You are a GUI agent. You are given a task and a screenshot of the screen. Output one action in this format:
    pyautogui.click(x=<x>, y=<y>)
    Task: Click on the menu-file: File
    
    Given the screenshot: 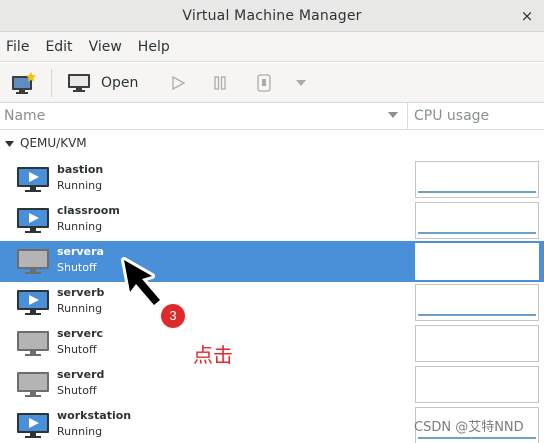 What is the action you would take?
    pyautogui.click(x=17, y=47)
    